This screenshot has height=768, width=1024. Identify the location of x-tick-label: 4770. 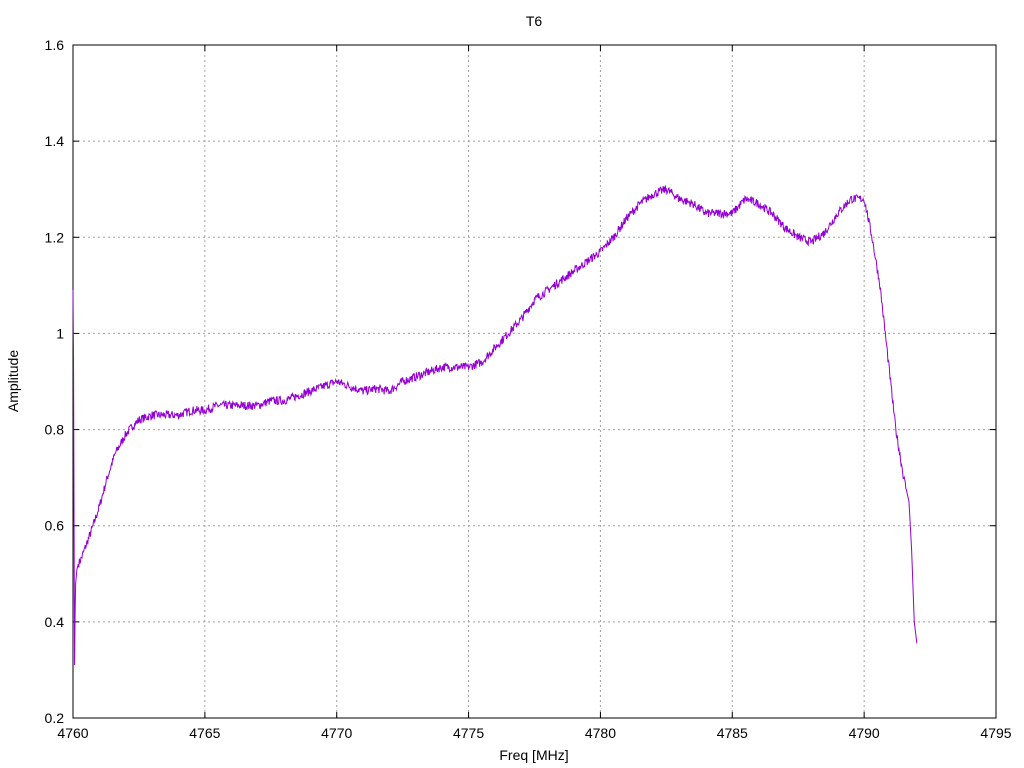
(336, 733).